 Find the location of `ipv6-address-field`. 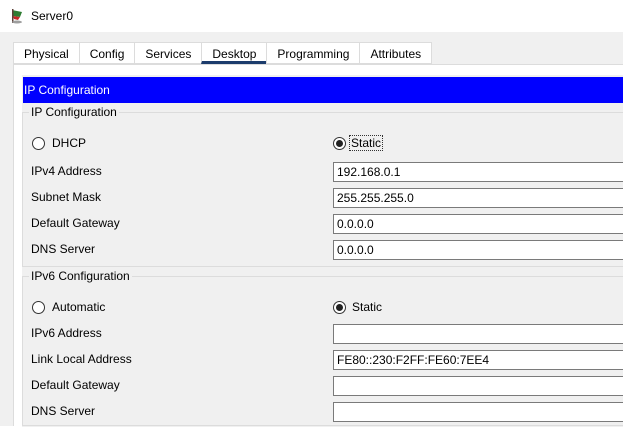

ipv6-address-field is located at coordinates (478, 334).